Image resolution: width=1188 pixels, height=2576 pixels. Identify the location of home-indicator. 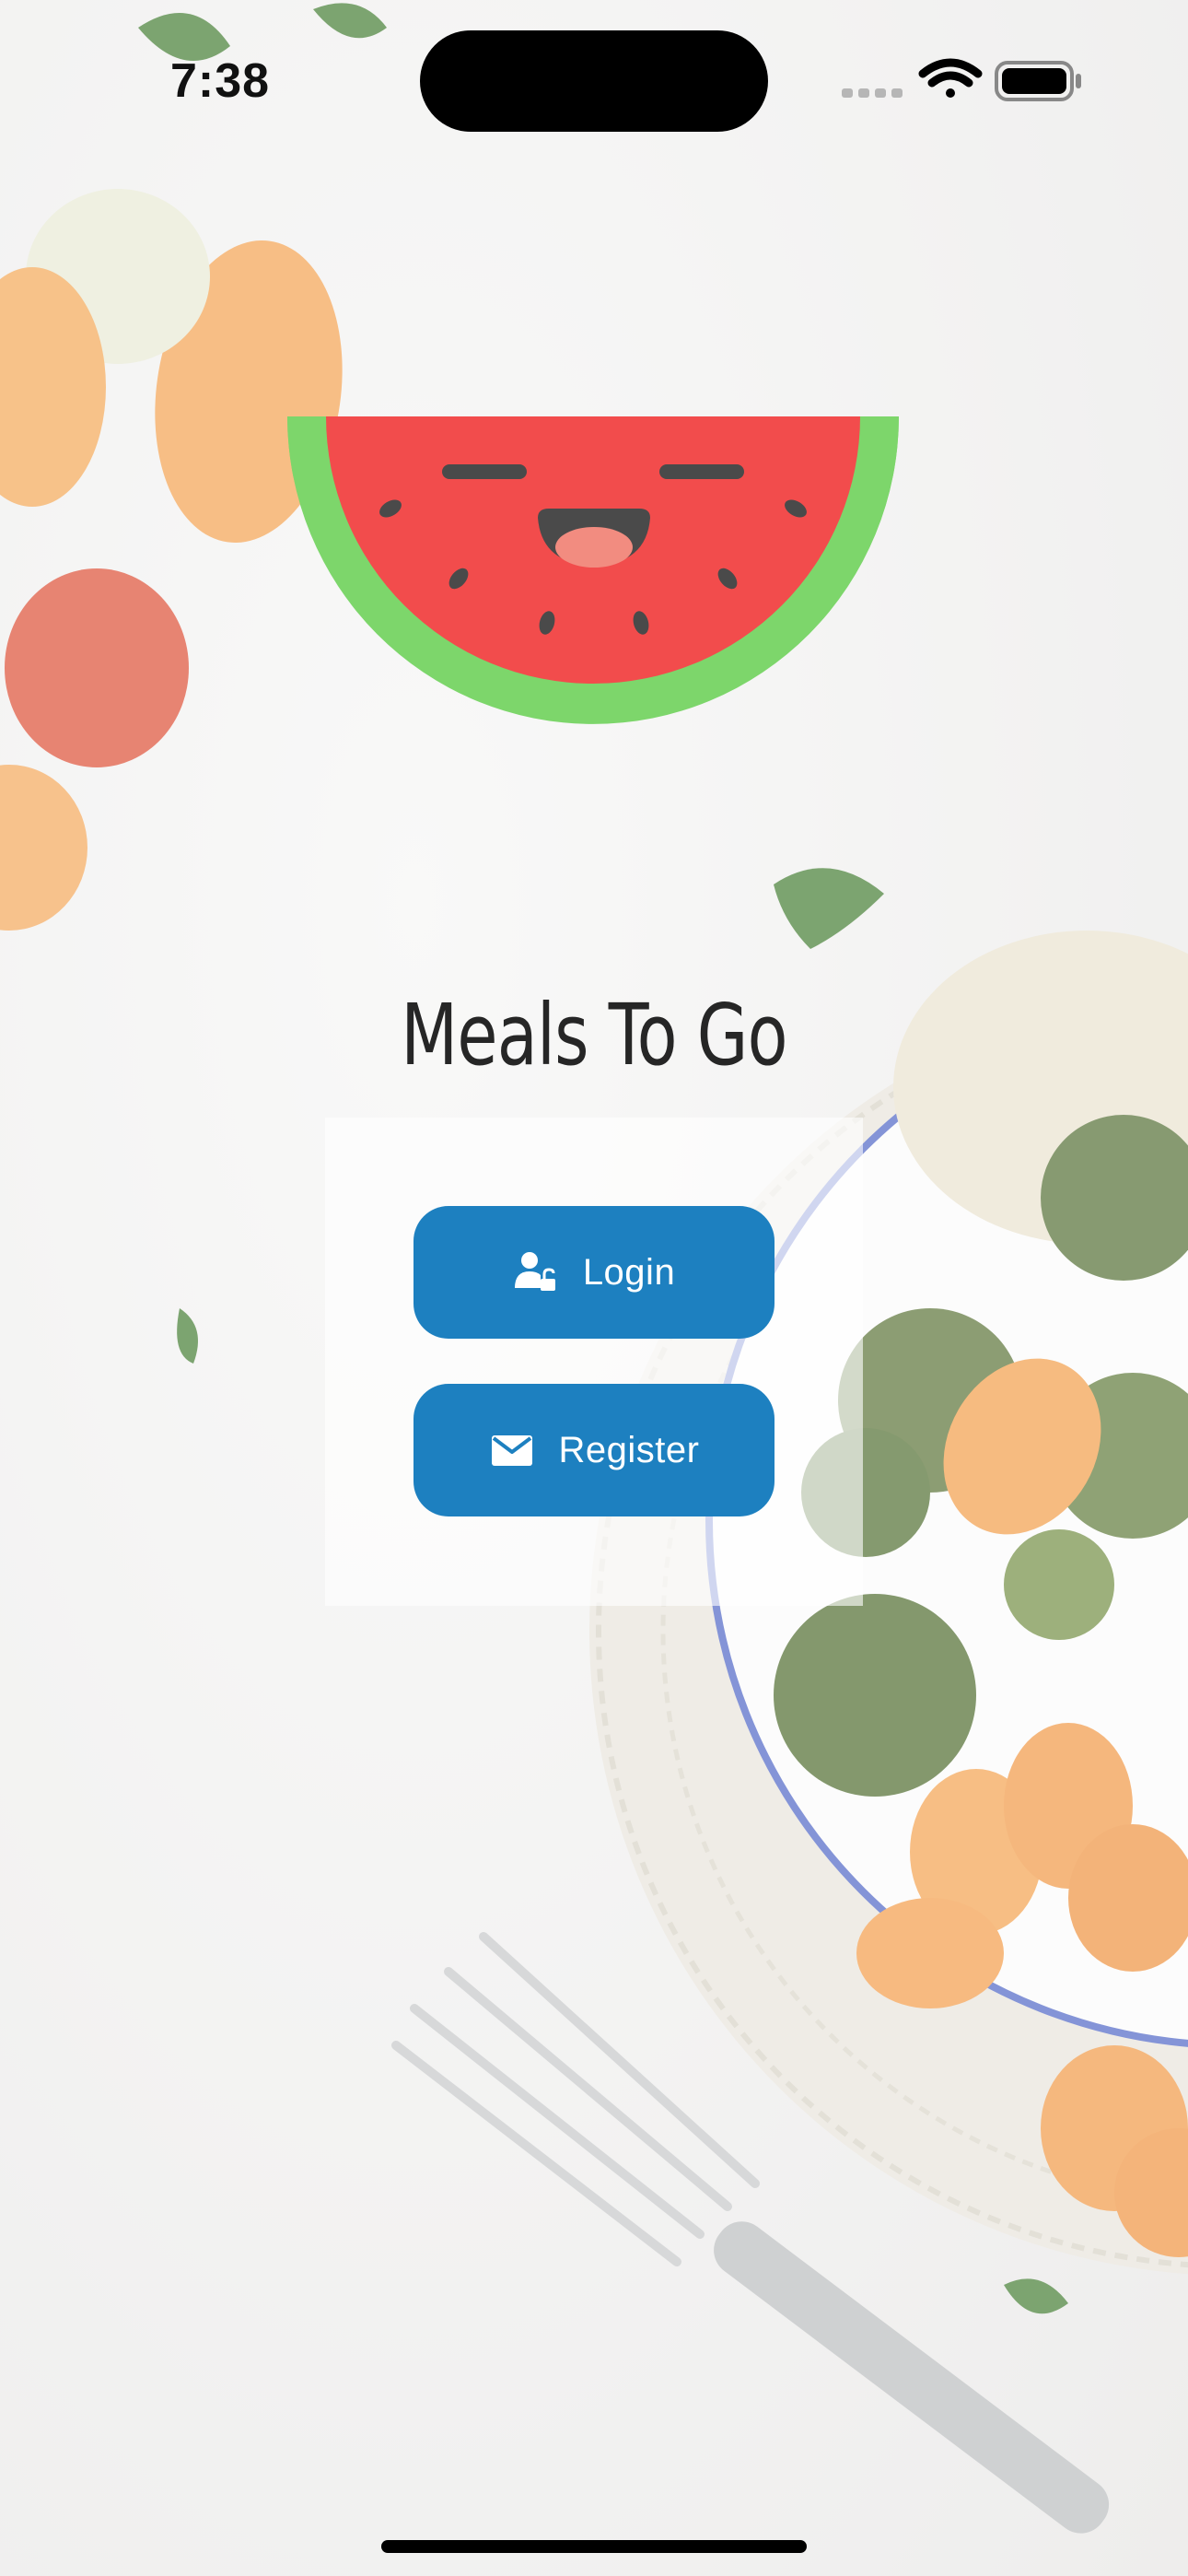
(594, 2546).